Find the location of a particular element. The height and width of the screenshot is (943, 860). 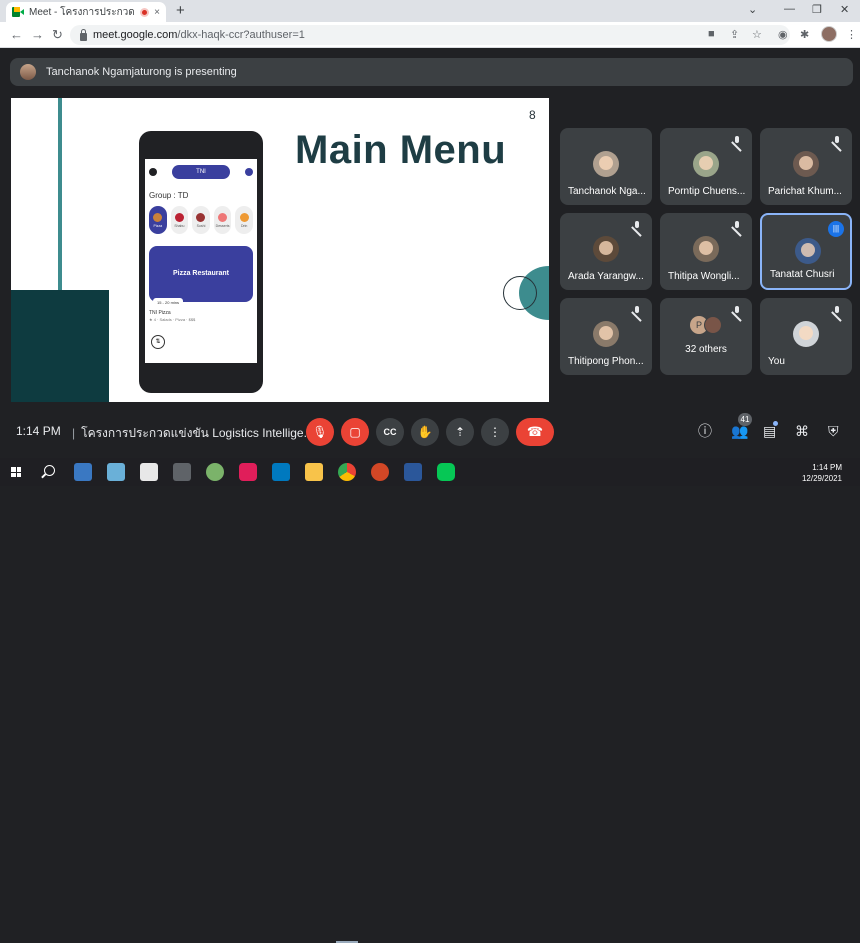

reload-button: ↻ is located at coordinates (57, 35).